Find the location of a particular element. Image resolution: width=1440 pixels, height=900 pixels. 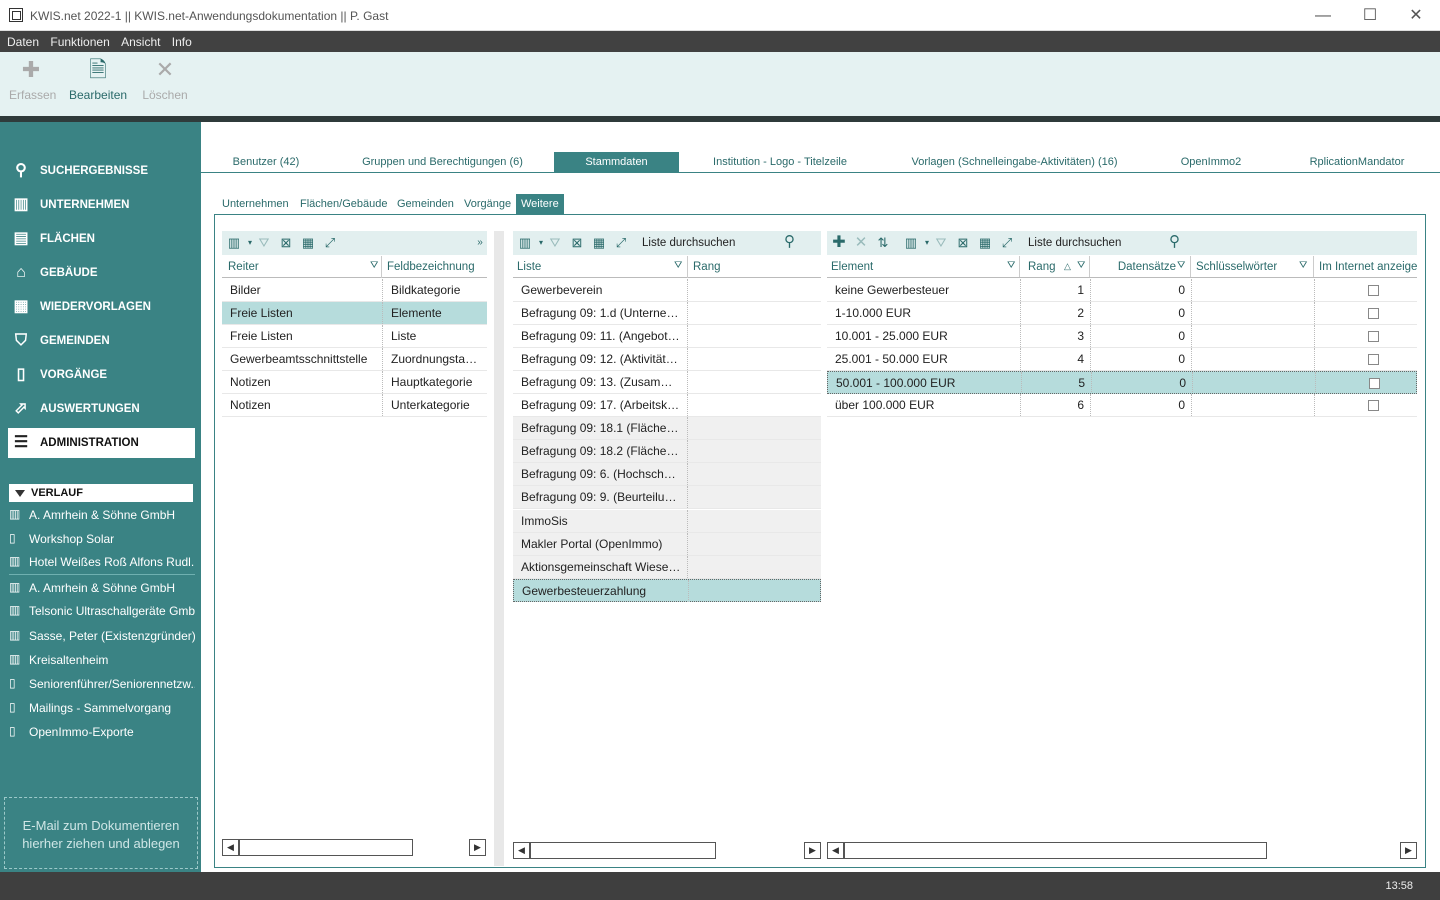

menu-funktionen: Funktionen is located at coordinates (79, 40).